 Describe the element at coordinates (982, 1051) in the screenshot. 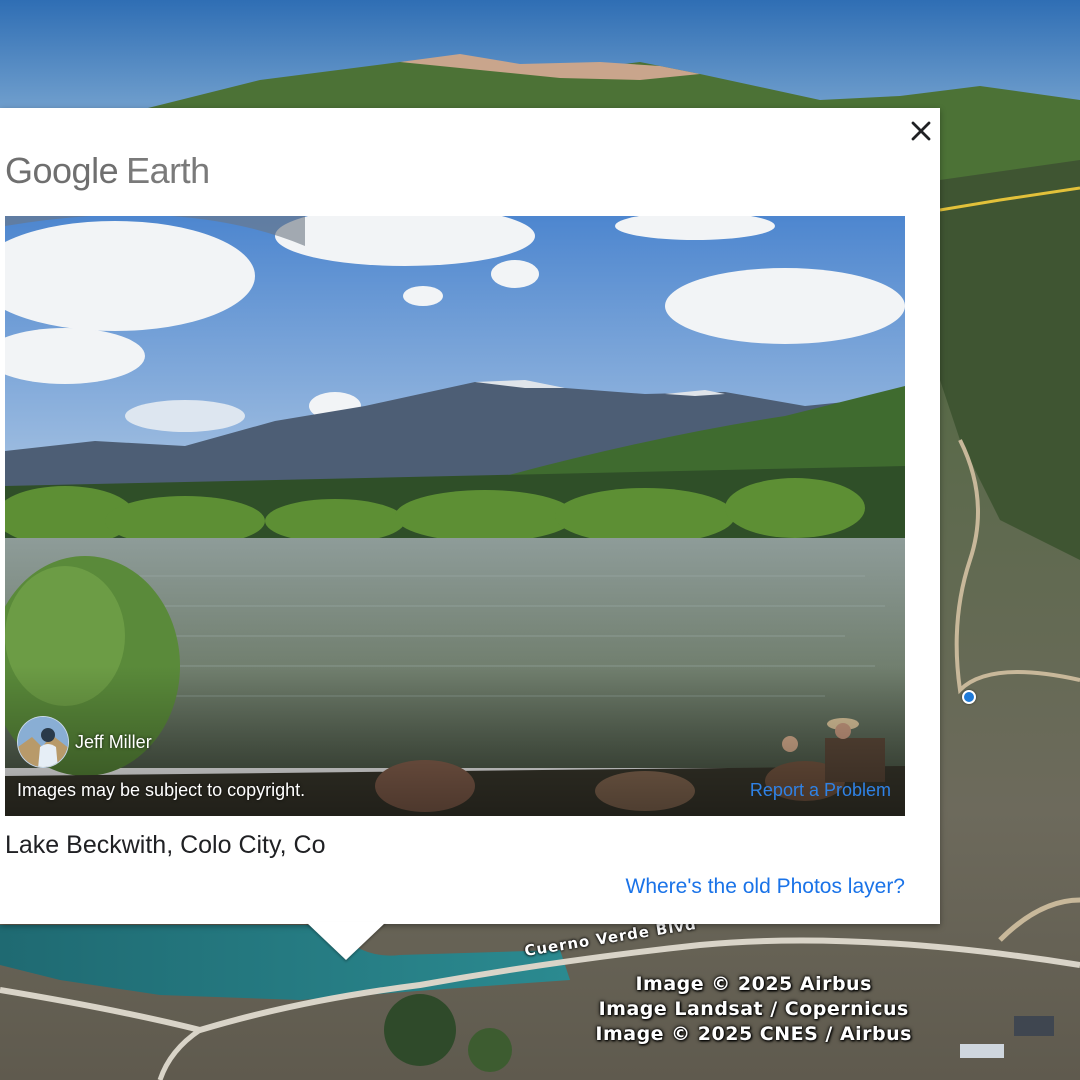

I see `building` at that location.